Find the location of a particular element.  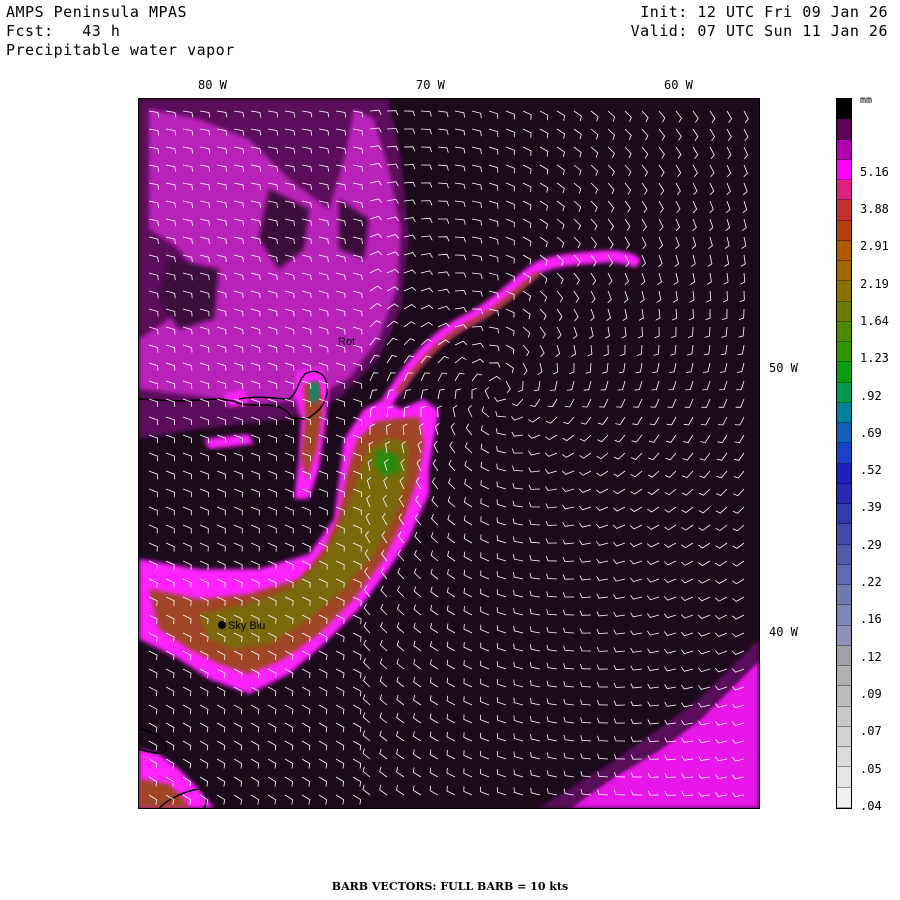

colorbar-label: .16 is located at coordinates (871, 619).